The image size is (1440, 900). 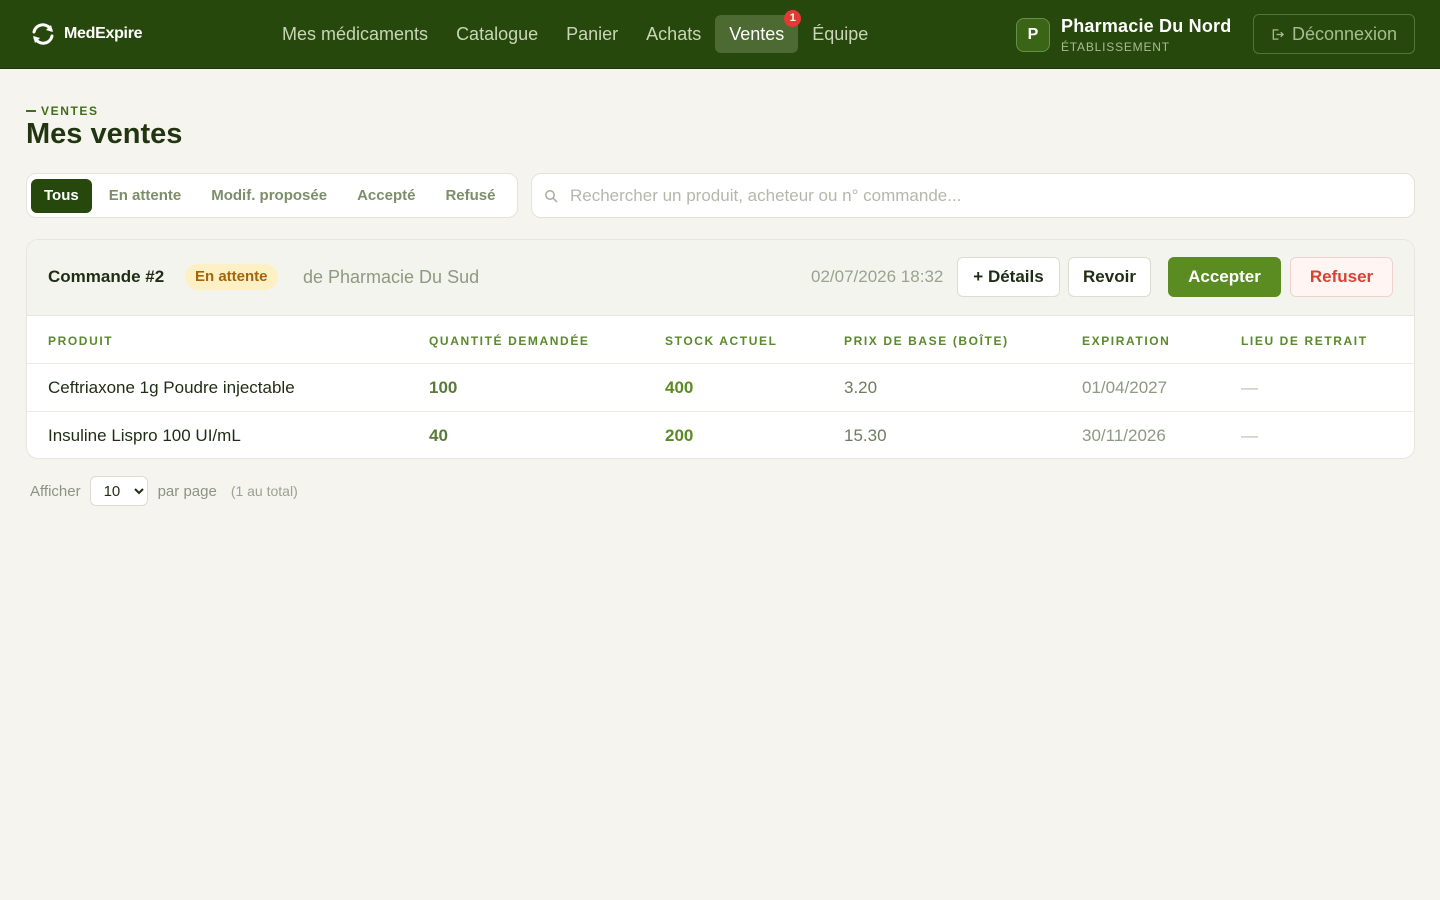 What do you see at coordinates (679, 435) in the screenshot?
I see `cell-stock: 200` at bounding box center [679, 435].